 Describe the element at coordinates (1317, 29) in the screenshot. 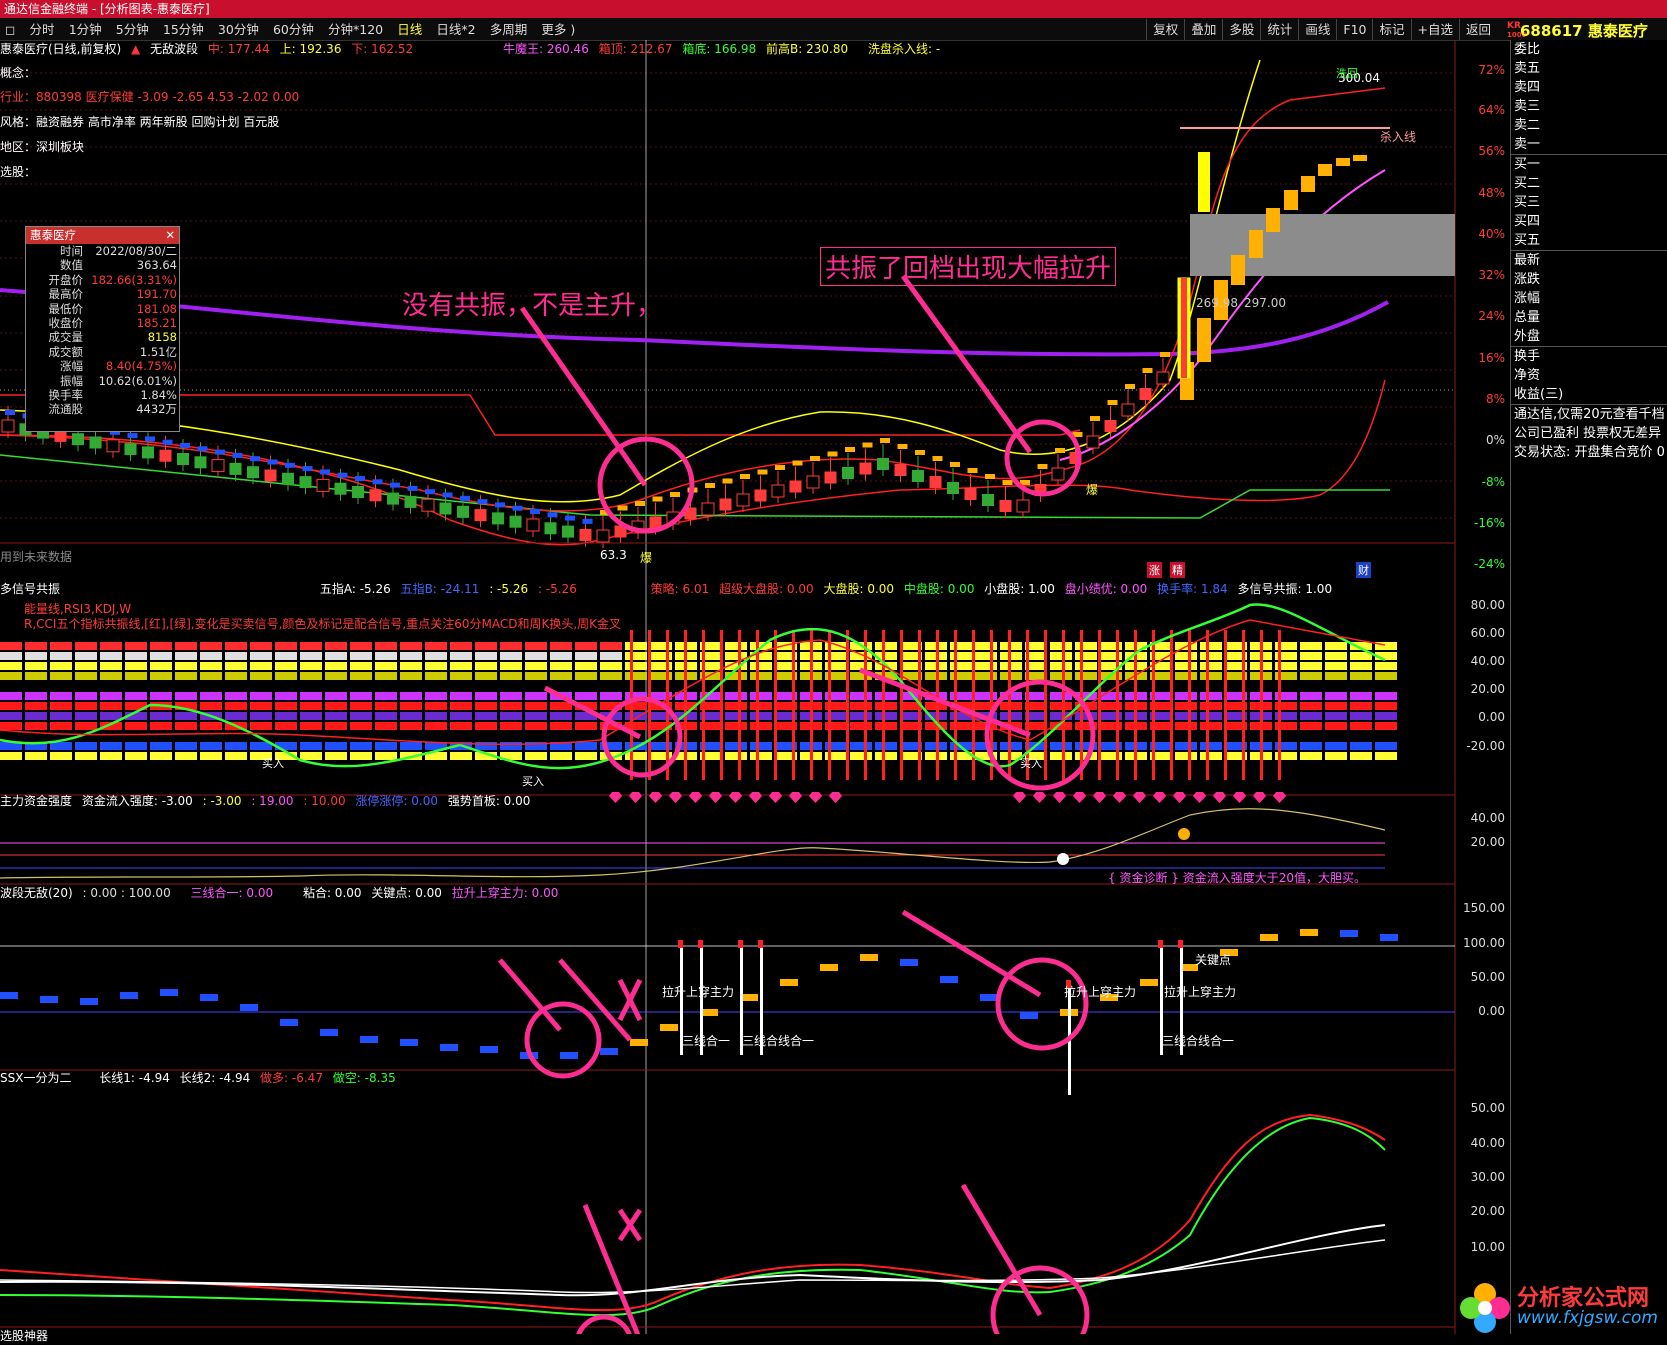

I see `draw-line-button: 画线` at that location.